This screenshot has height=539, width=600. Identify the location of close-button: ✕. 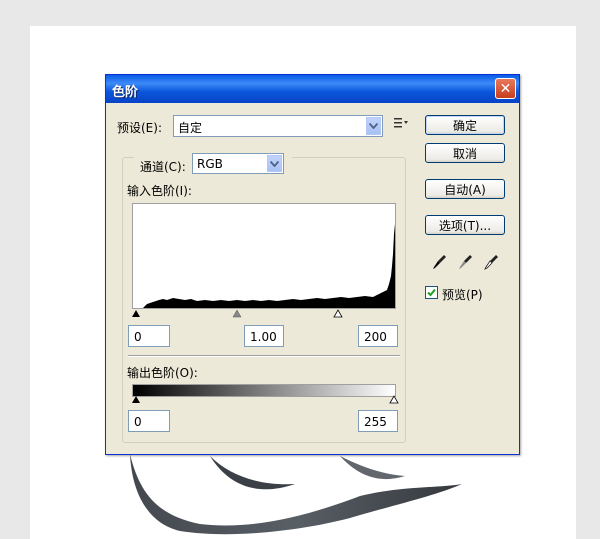
(505, 88).